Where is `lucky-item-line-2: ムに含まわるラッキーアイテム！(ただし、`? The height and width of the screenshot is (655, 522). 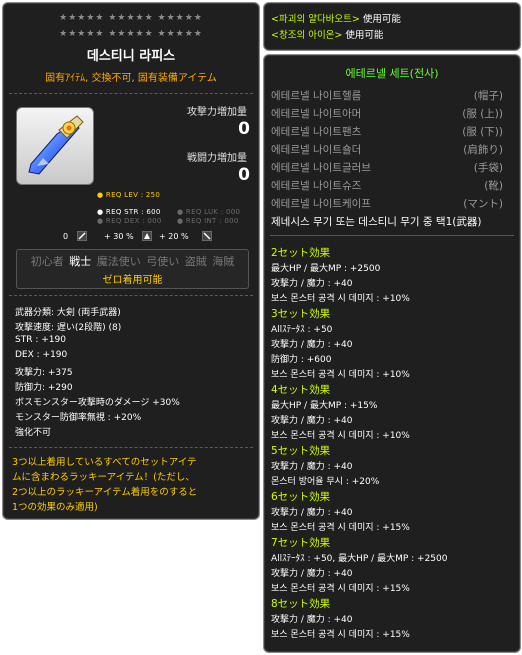
lucky-item-line-2: ムに含まわるラッキーアイテム！(ただし、 is located at coordinates (103, 477).